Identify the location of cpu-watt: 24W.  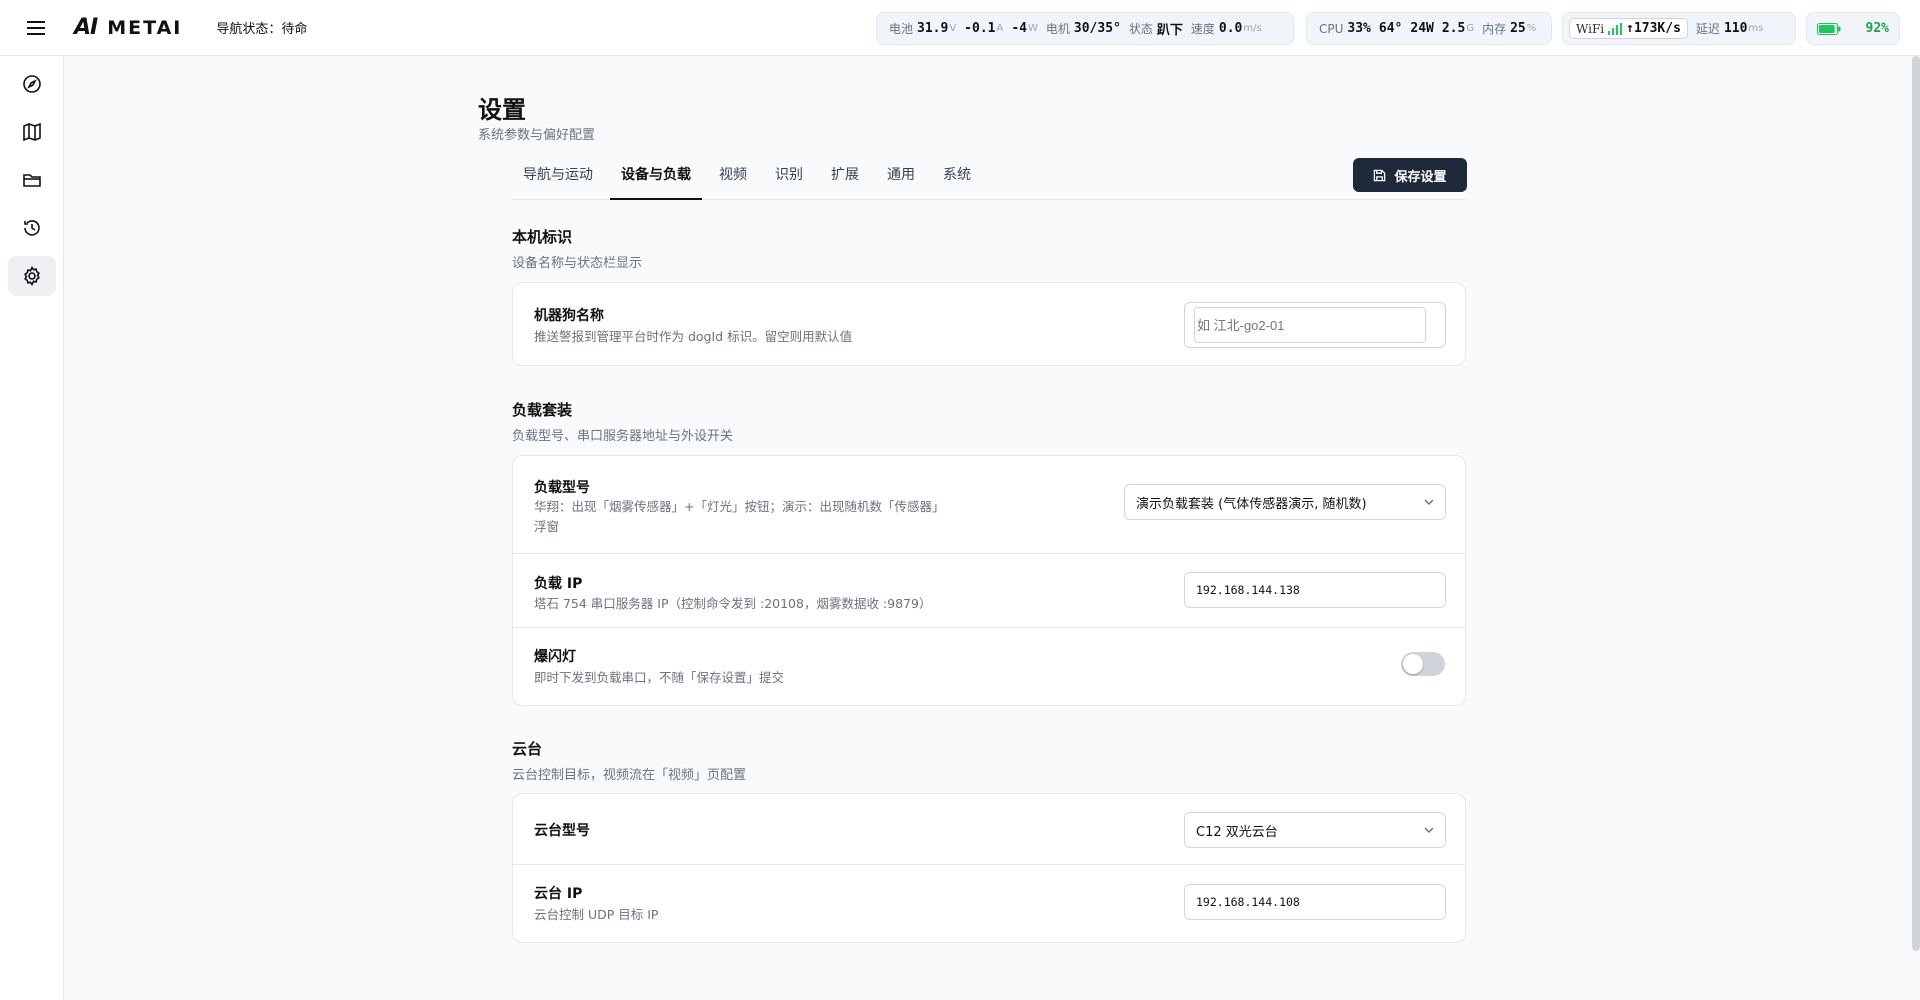
(1422, 28).